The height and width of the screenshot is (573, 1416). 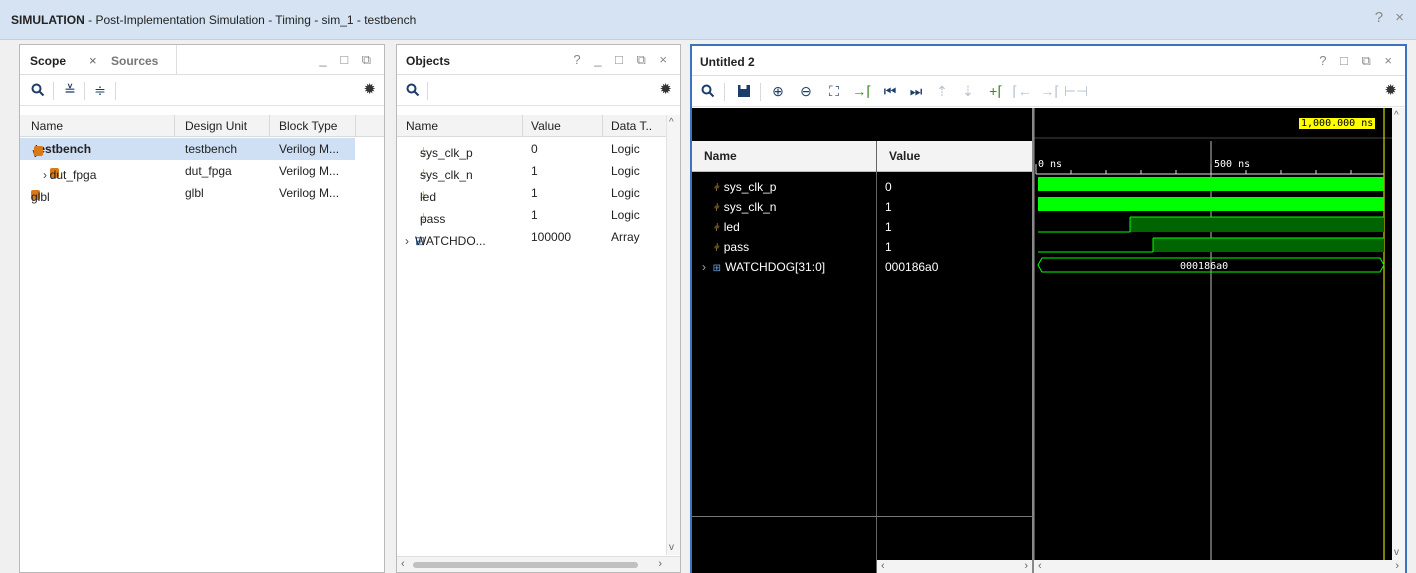 What do you see at coordinates (538, 171) in the screenshot?
I see `table-row: ⫩ sys_clk_n 1 Logic` at bounding box center [538, 171].